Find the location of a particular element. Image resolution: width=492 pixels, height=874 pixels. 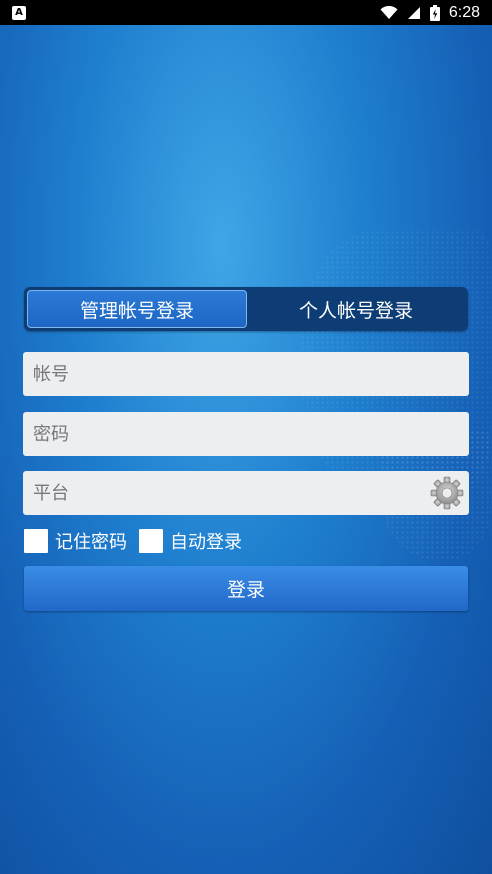

battery-icon is located at coordinates (434, 12).